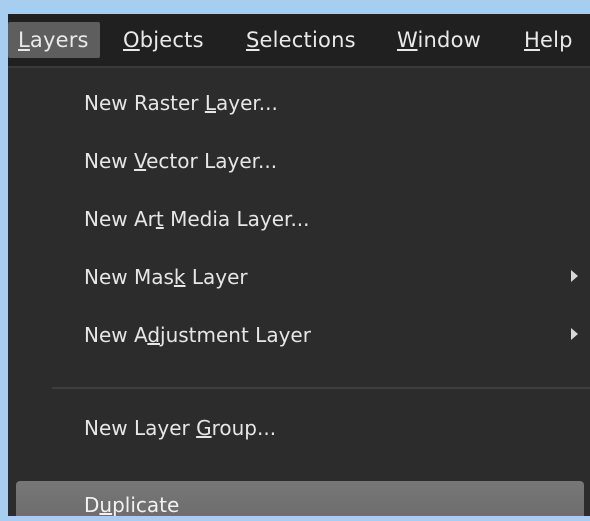 Image resolution: width=590 pixels, height=521 pixels. I want to click on item-mnemonic: L, so click(210, 103).